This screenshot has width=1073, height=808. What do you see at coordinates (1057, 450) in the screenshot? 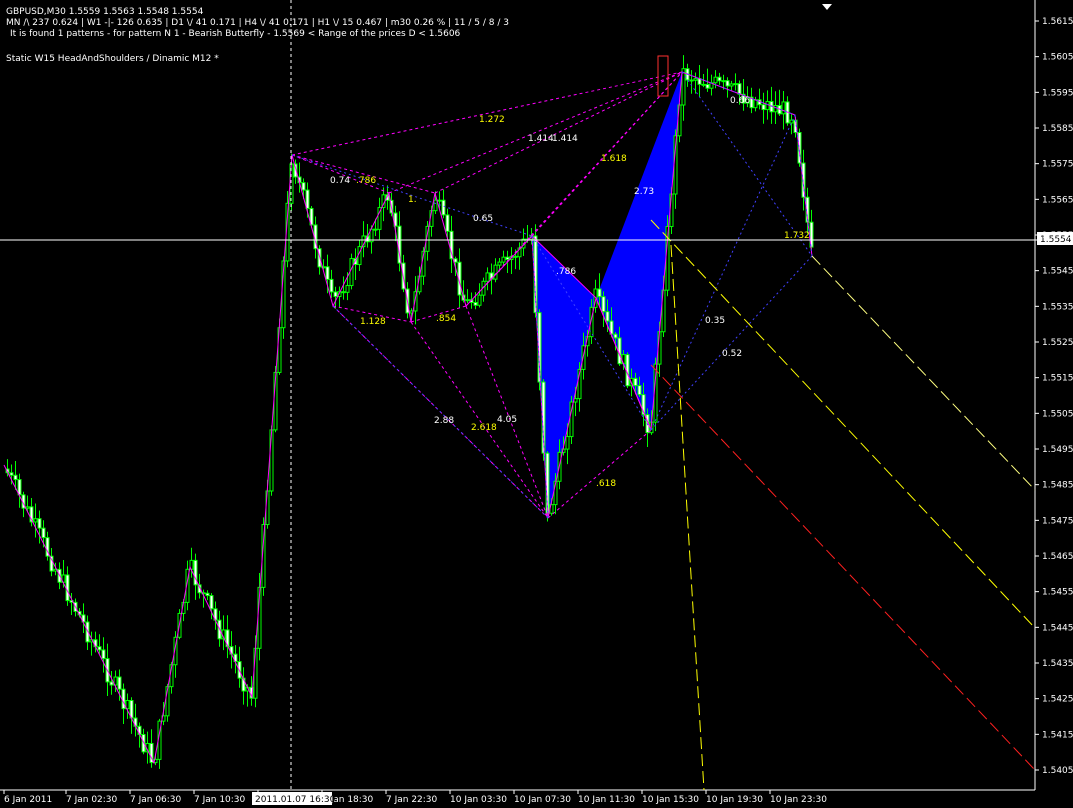
I see `price-tick-label: 1.5495` at bounding box center [1057, 450].